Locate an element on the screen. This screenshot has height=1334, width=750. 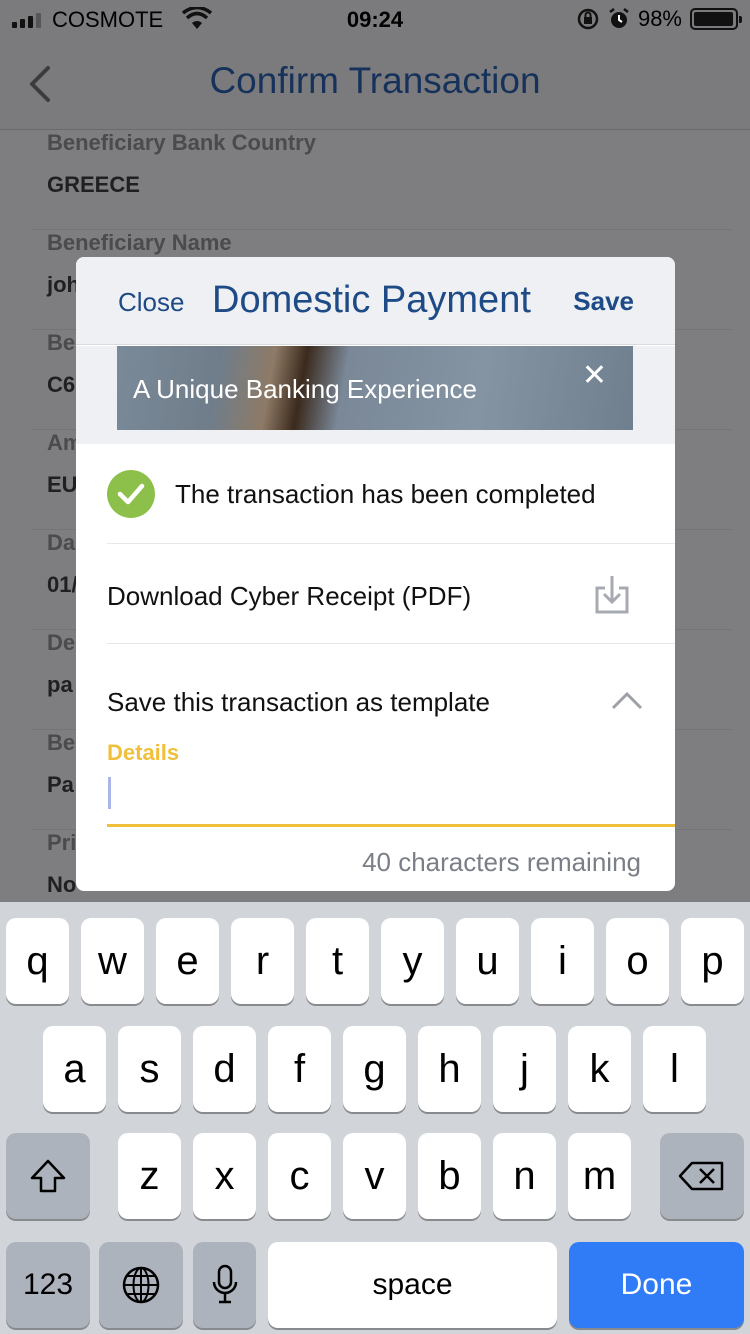
text-cursor is located at coordinates (109, 793).